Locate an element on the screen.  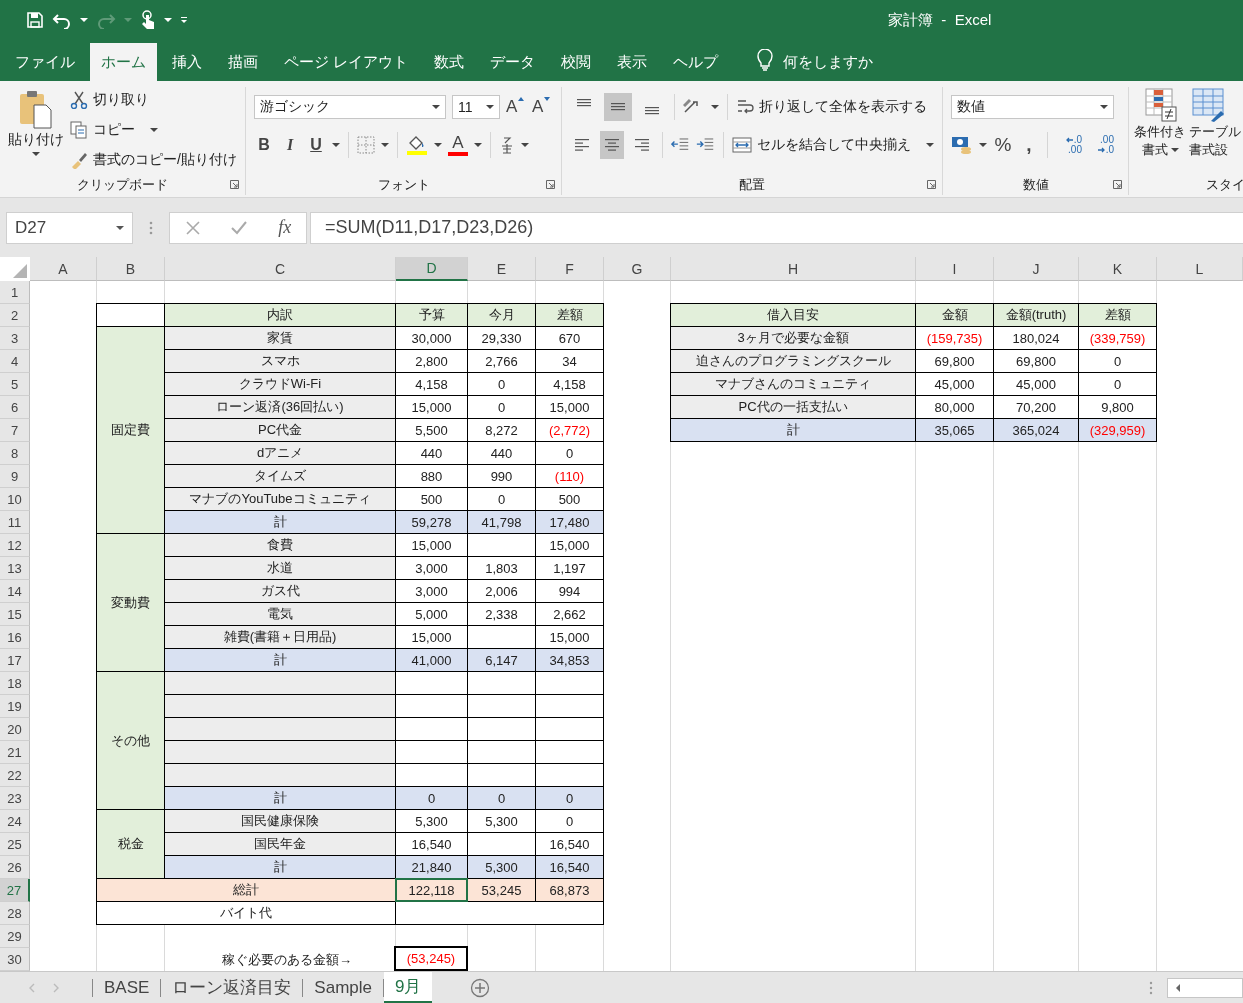
row-header: 18 is located at coordinates (15, 683).